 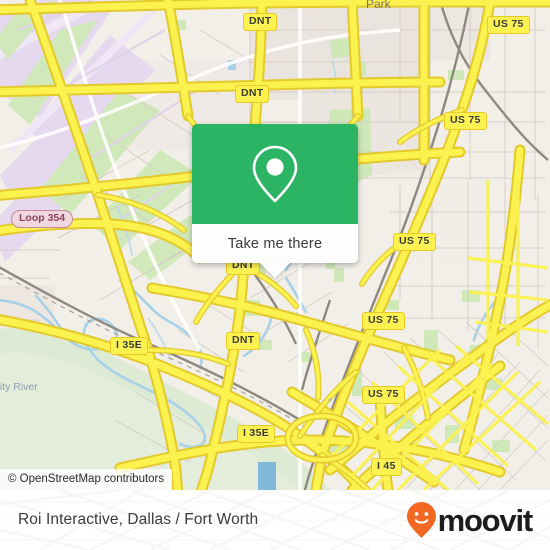 I want to click on callout-icon-area, so click(x=275, y=174).